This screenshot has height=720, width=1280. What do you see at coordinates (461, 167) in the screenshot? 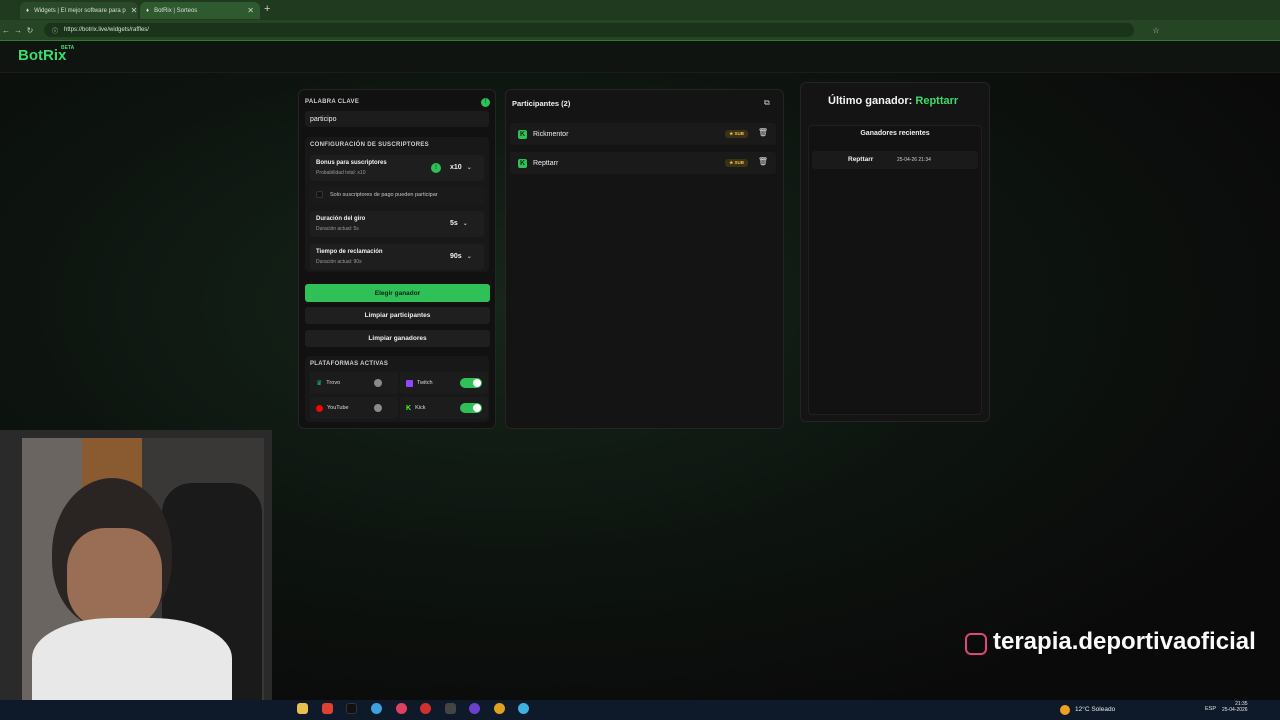
I see `bonus-select: x10 ⌄` at bounding box center [461, 167].